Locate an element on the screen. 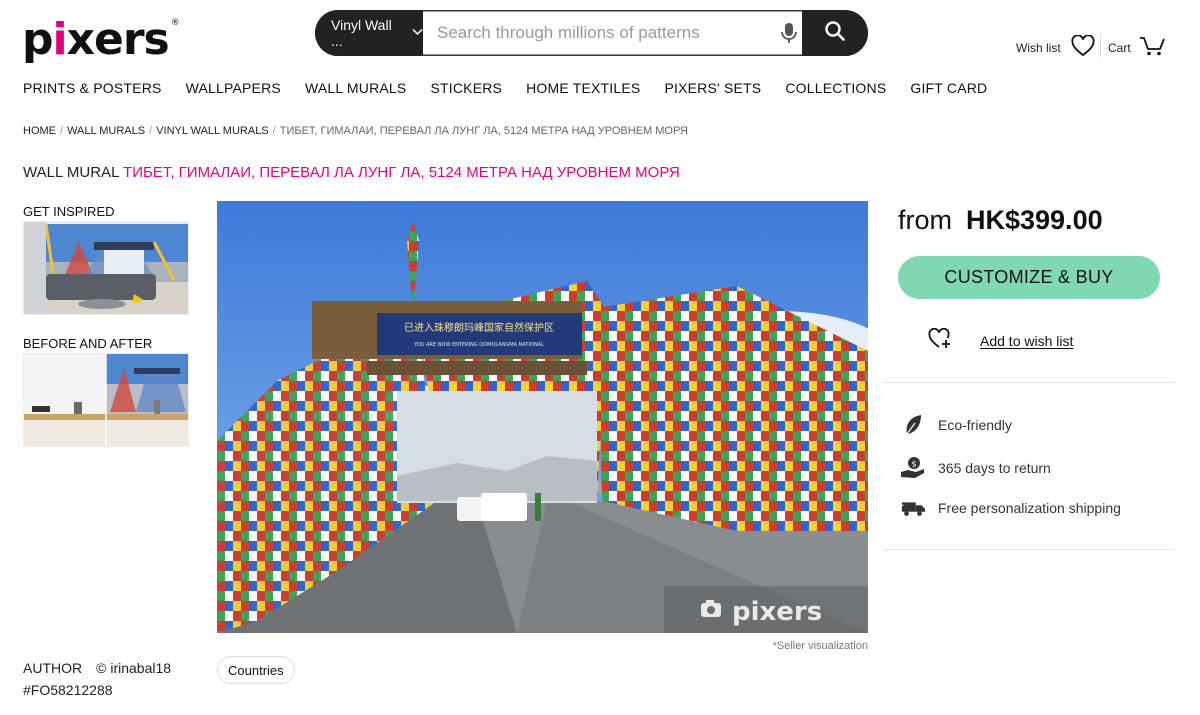 The height and width of the screenshot is (715, 1200). feature-label: Free personalization shipping is located at coordinates (1029, 508).